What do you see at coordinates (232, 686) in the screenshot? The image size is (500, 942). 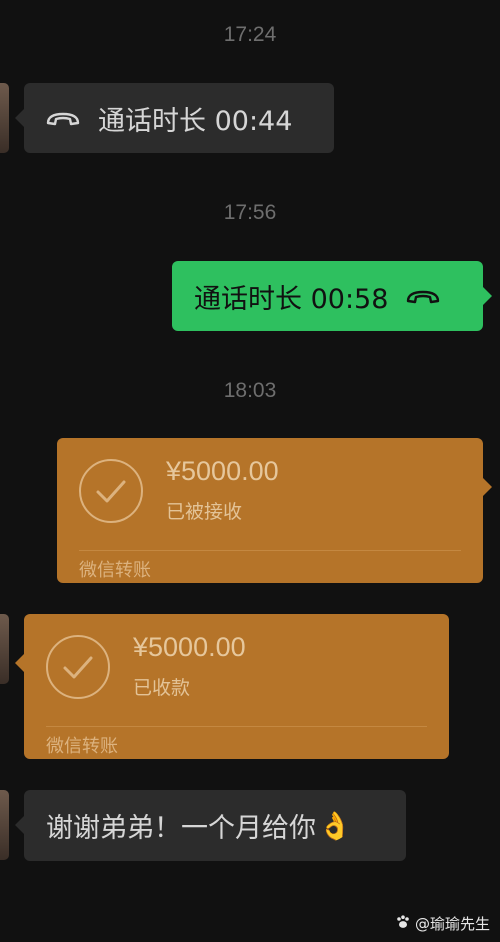 I see `transfer-card-received: ¥5000.00 已收款 微信转账` at bounding box center [232, 686].